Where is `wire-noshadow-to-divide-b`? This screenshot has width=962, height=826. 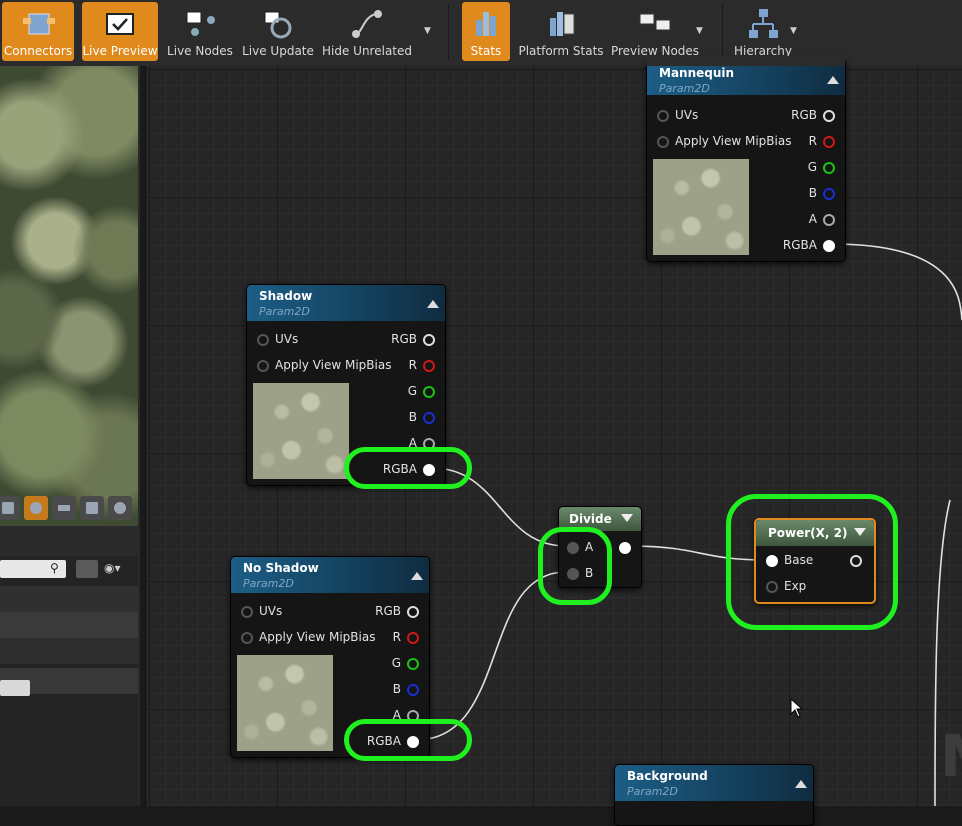 wire-noshadow-to-divide-b is located at coordinates (491, 656).